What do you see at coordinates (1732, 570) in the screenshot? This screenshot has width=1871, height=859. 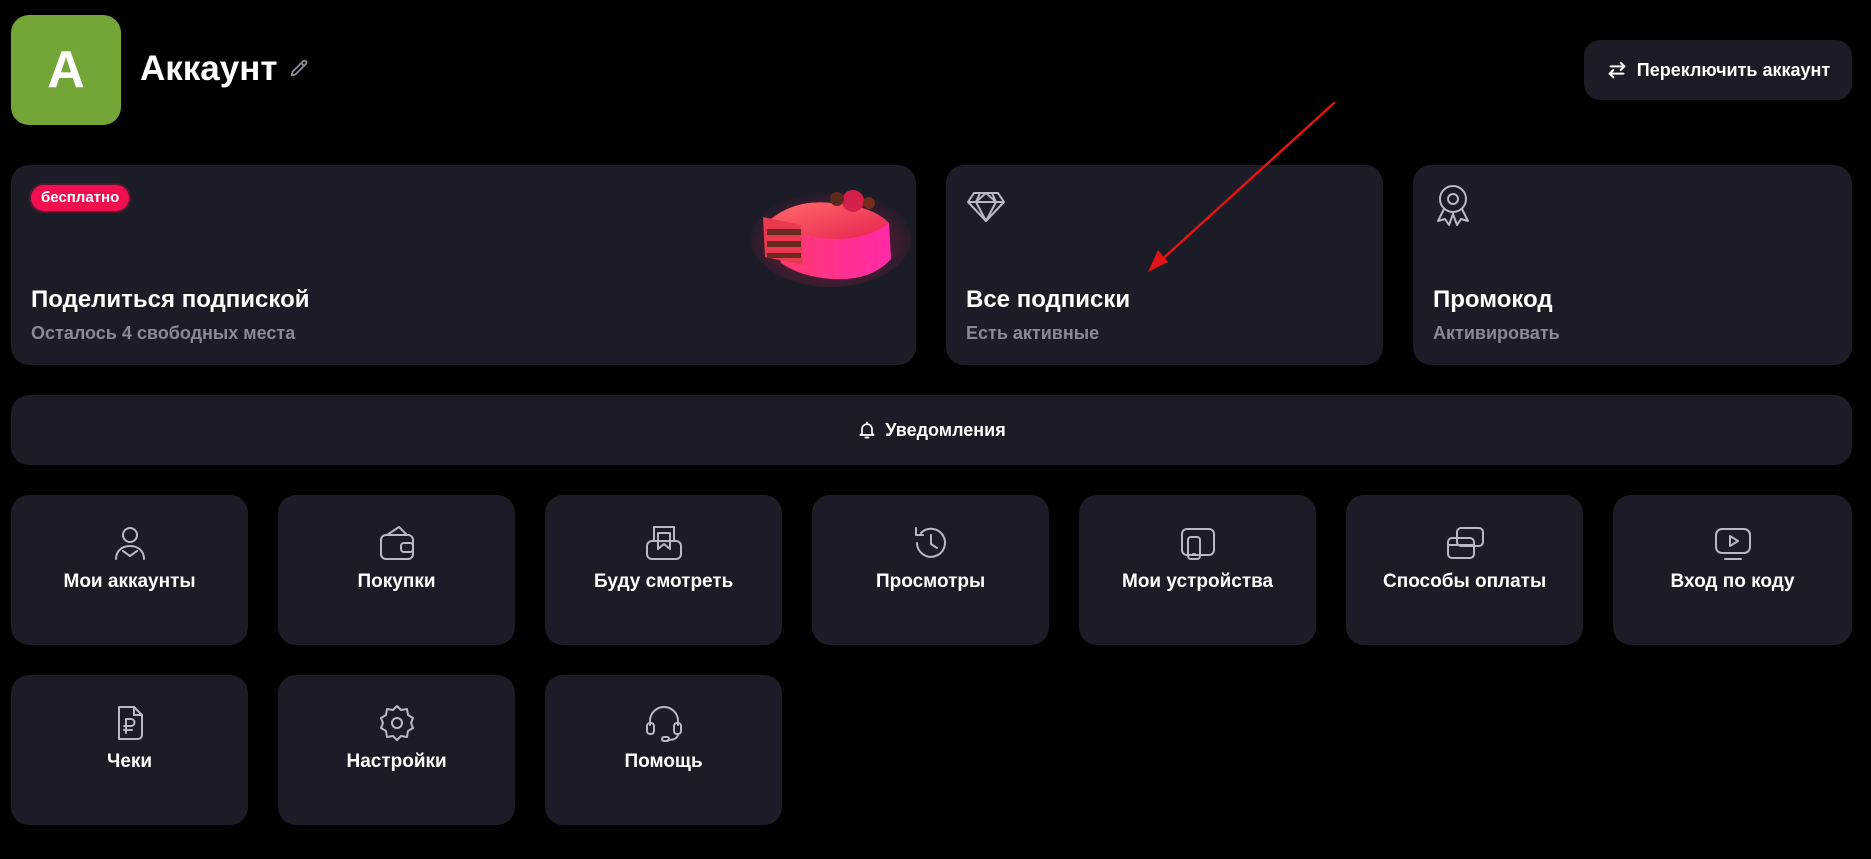 I see `tile-login-by-code: Вход по коду` at bounding box center [1732, 570].